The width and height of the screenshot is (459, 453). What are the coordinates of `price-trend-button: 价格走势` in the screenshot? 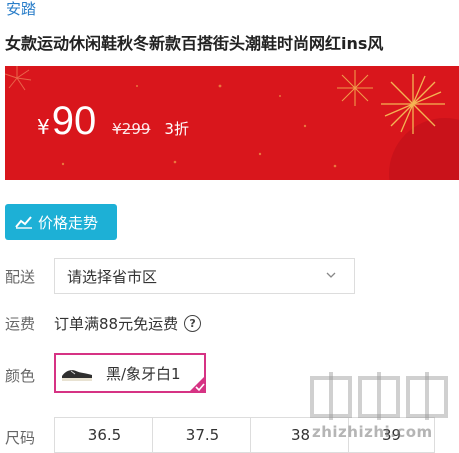 It's located at (61, 222).